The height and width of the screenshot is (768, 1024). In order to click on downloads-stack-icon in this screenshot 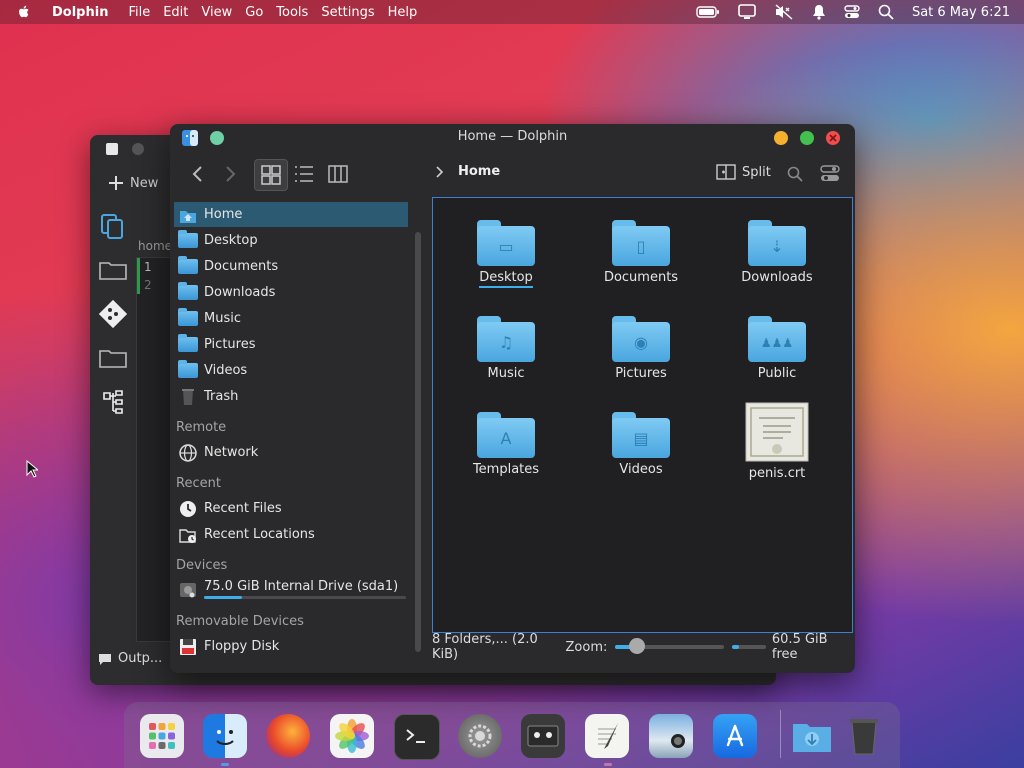, I will do `click(812, 736)`.